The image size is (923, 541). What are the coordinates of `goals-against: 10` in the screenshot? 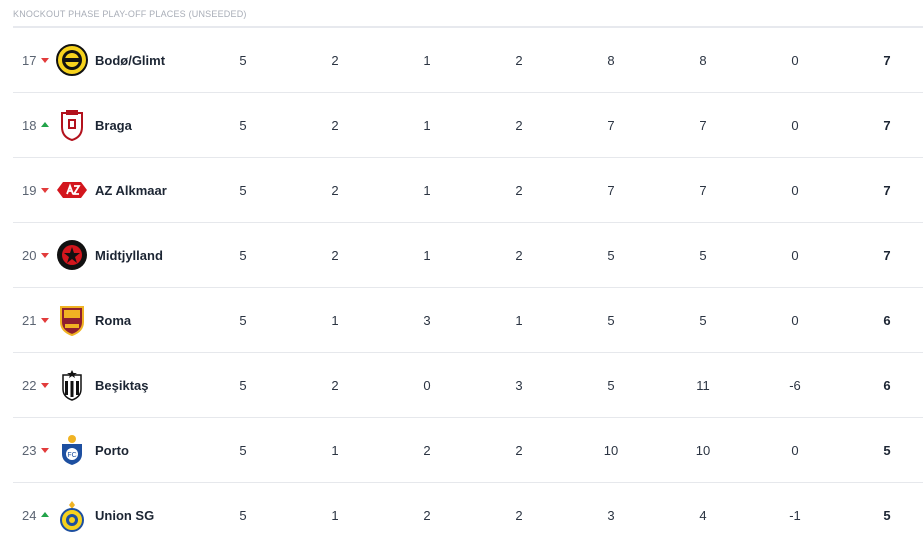 It's located at (703, 450).